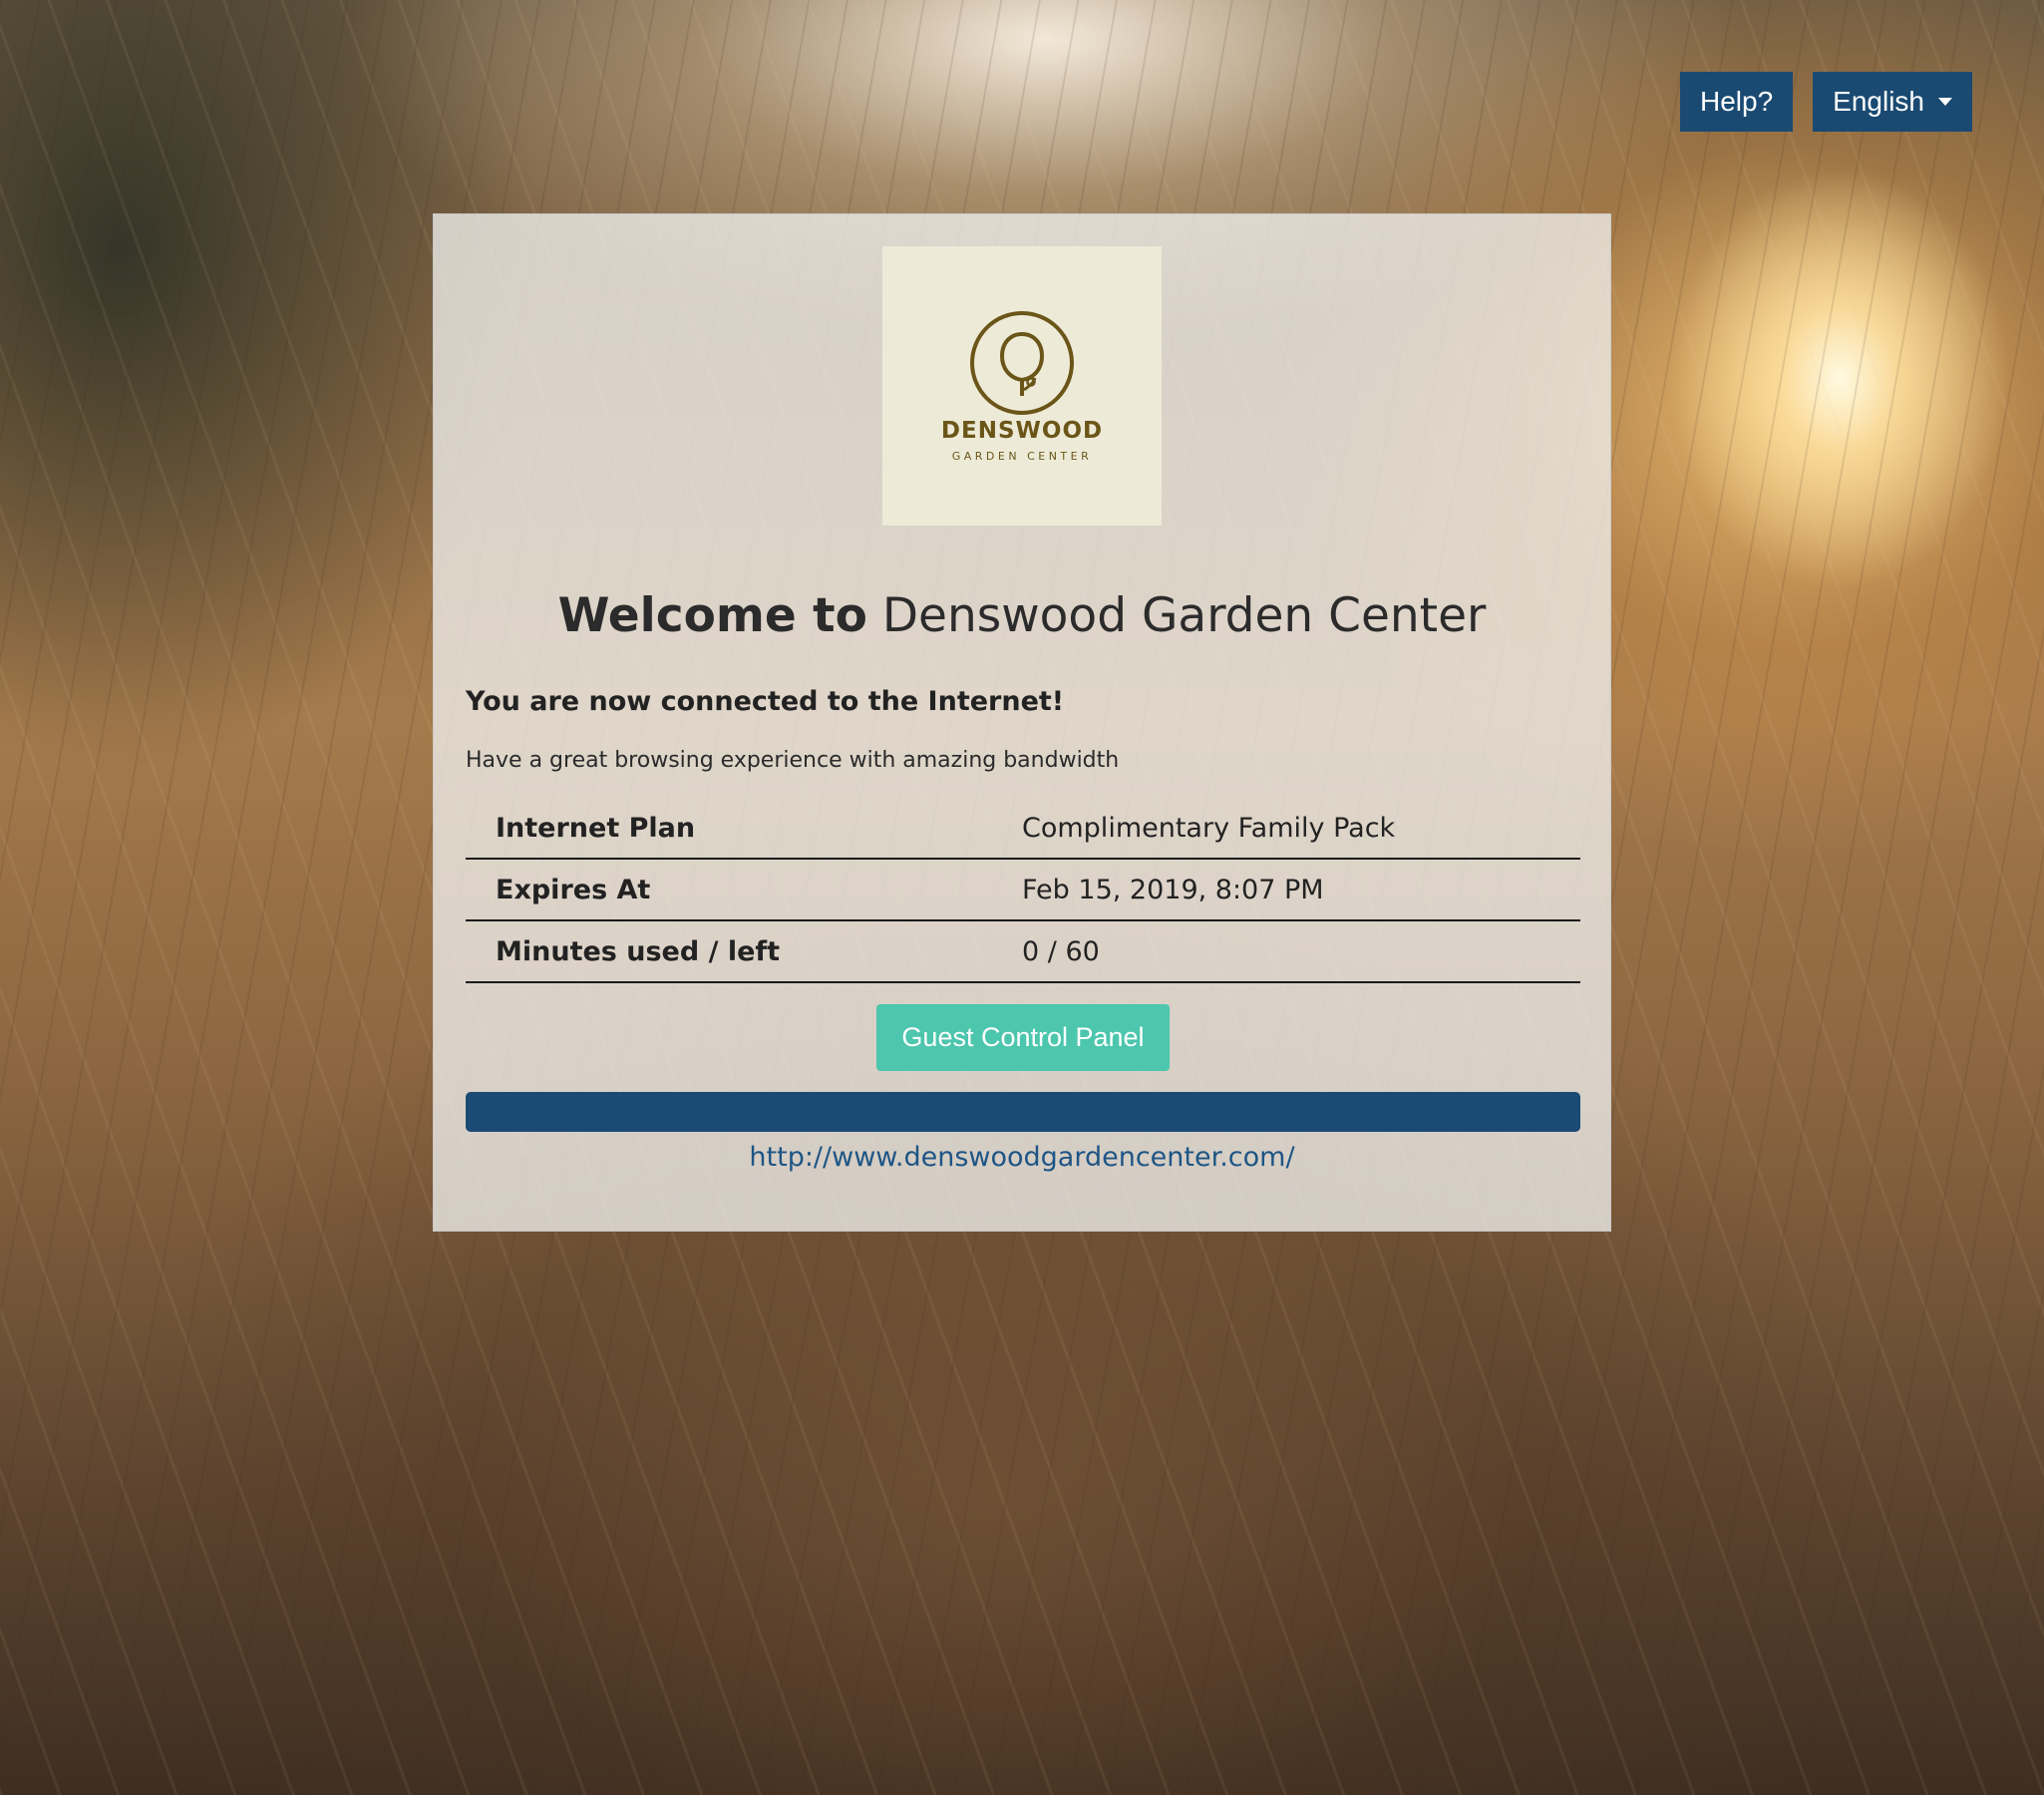 The width and height of the screenshot is (2044, 1795). Describe the element at coordinates (765, 701) in the screenshot. I see `connected-message: You are now connected to the Internet!` at that location.